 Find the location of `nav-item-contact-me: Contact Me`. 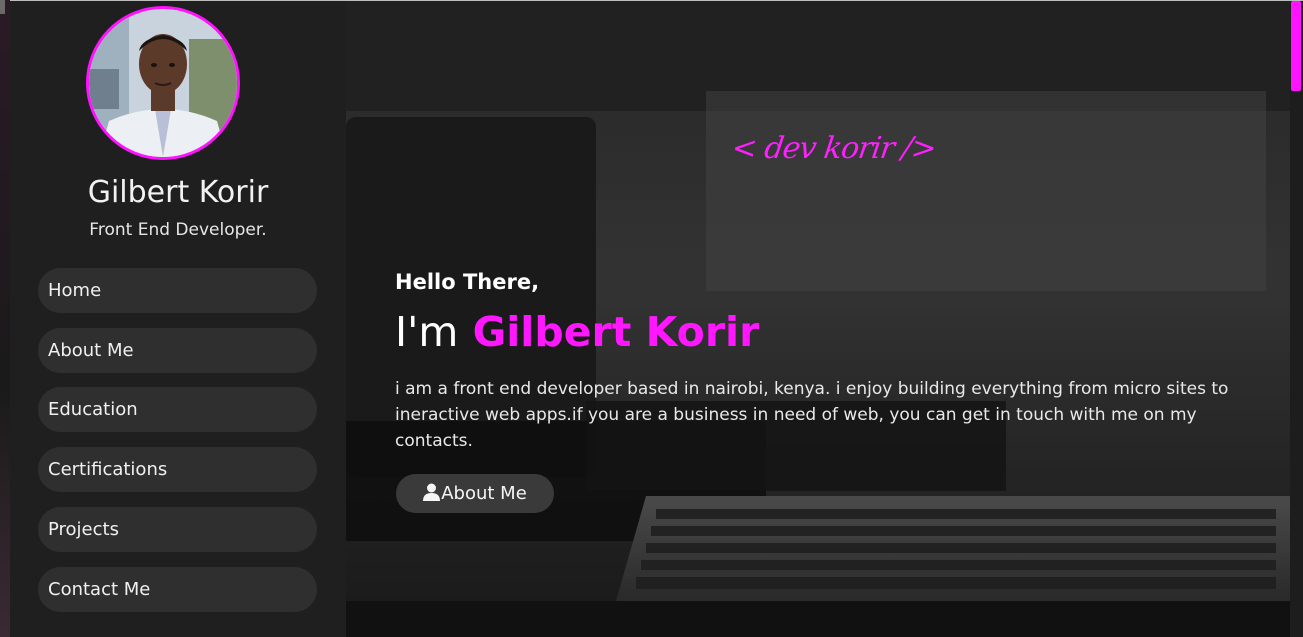

nav-item-contact-me: Contact Me is located at coordinates (177, 589).